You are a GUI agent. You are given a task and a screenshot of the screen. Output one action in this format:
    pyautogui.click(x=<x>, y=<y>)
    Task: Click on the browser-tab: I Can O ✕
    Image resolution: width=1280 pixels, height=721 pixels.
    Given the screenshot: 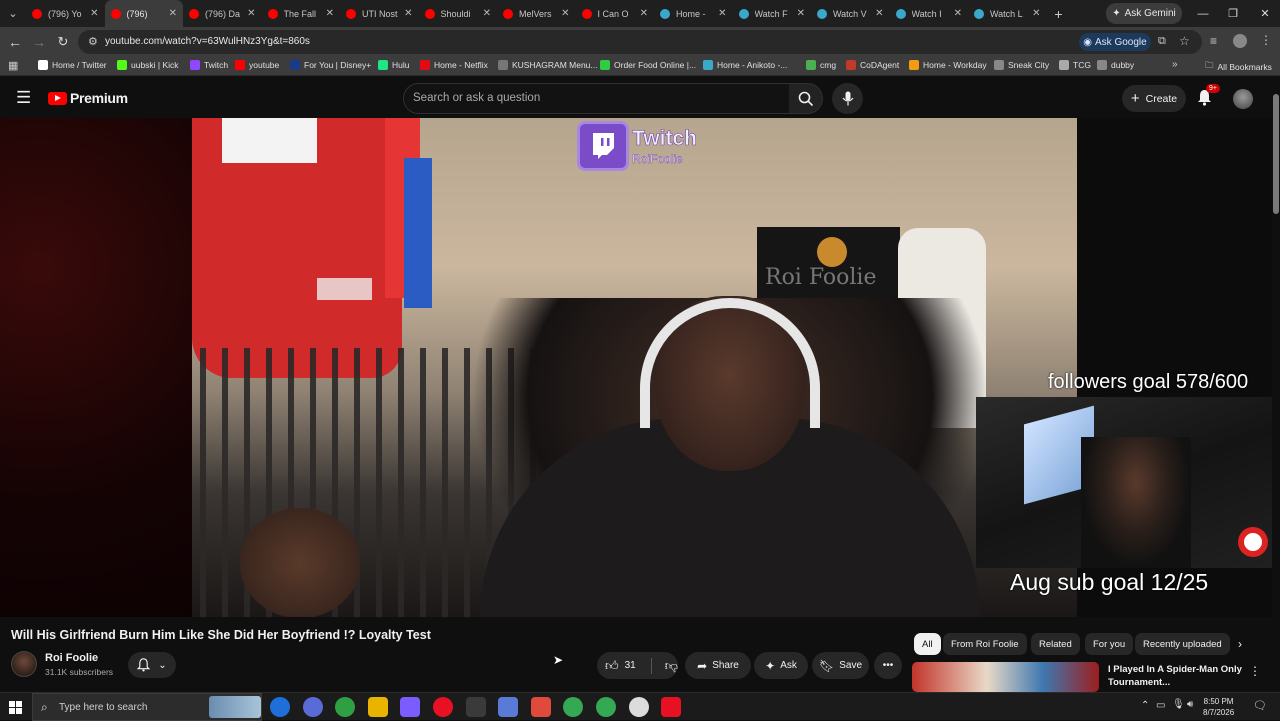 What is the action you would take?
    pyautogui.click(x=615, y=13)
    